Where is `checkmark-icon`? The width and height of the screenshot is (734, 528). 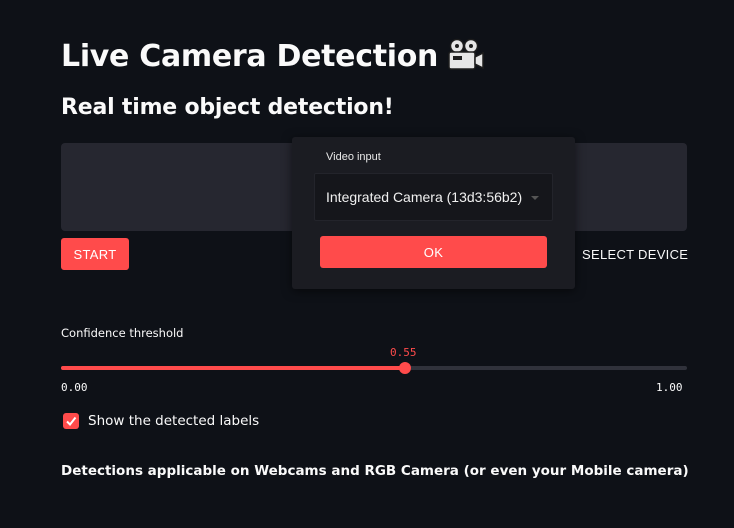 checkmark-icon is located at coordinates (71, 421).